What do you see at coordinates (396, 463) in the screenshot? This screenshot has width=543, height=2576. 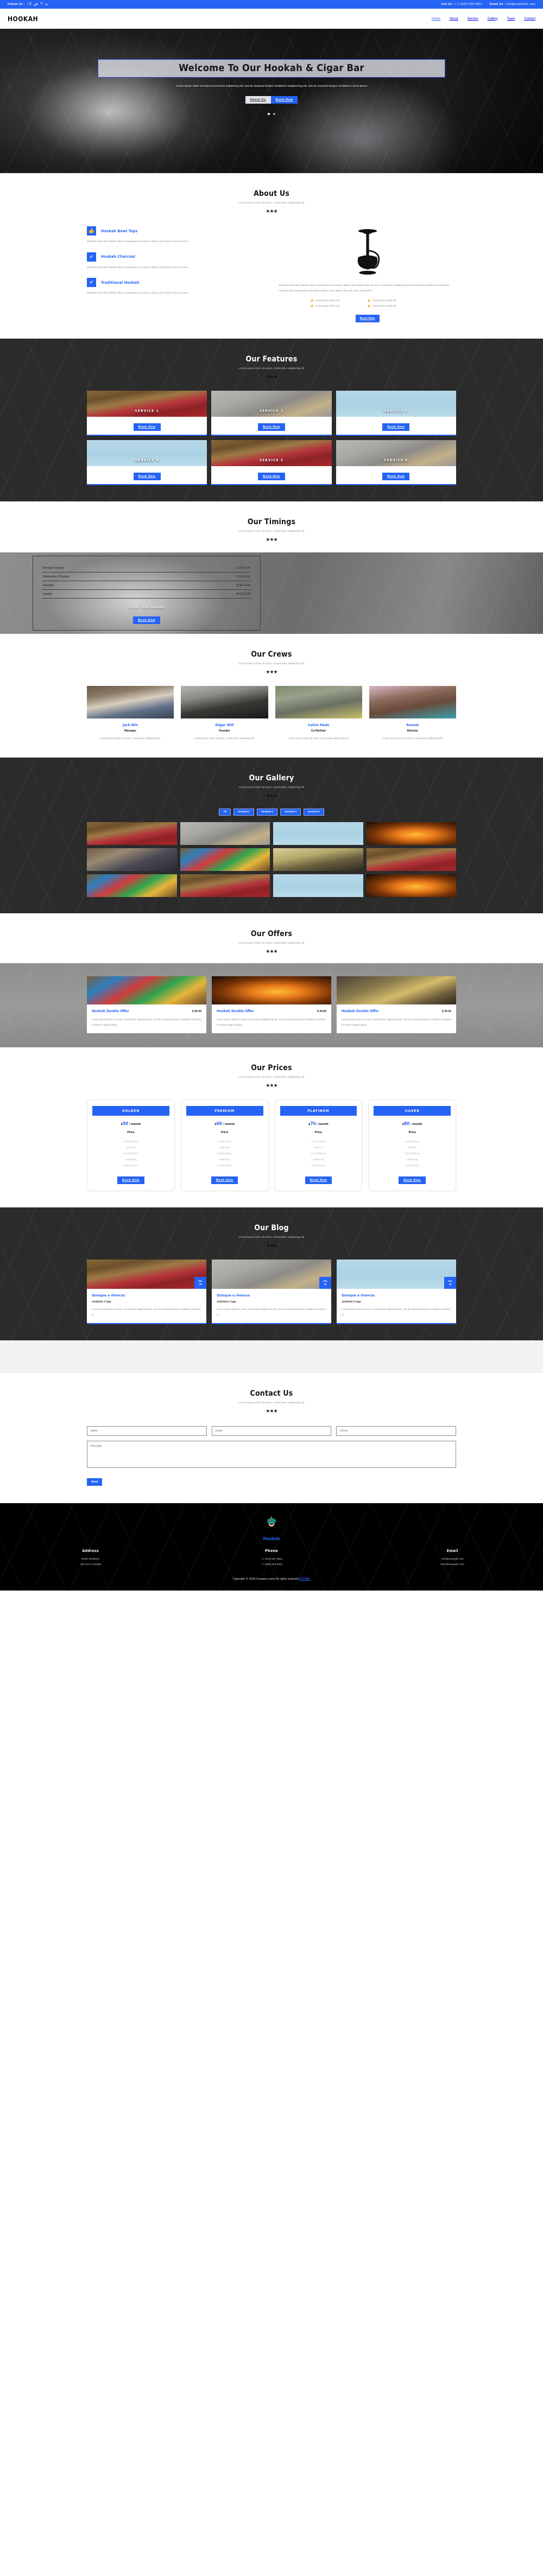 I see `feature-card: SERVICE 6 Book Now` at bounding box center [396, 463].